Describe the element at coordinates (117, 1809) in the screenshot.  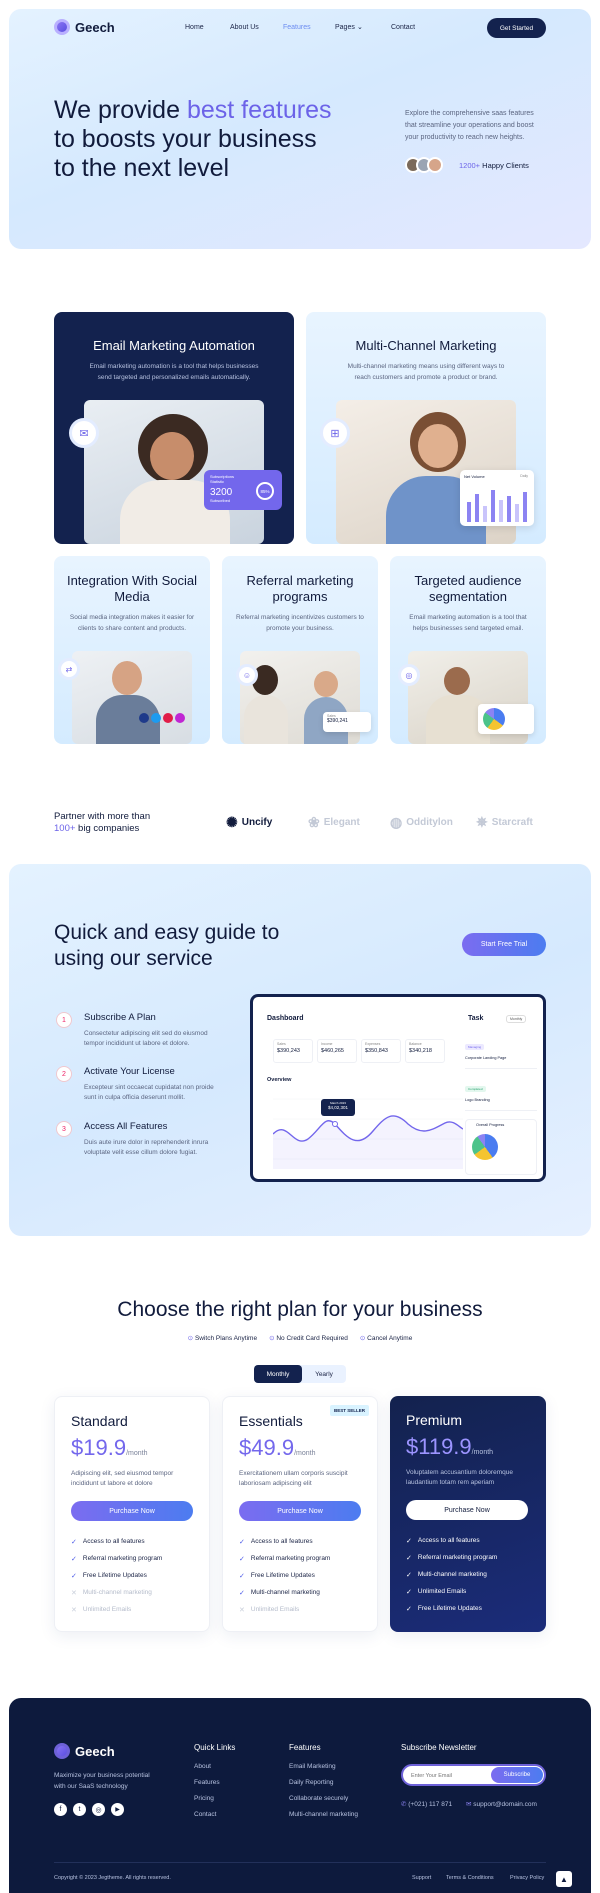
I see `youtube-icon: ▶` at that location.